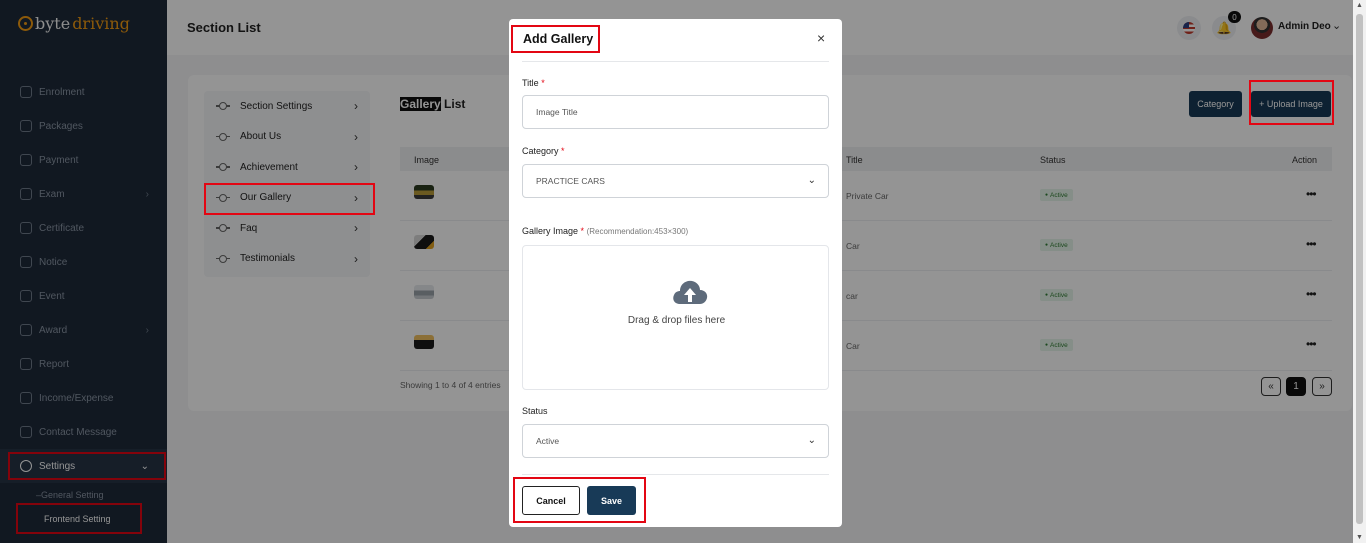  Describe the element at coordinates (675, 112) in the screenshot. I see `title-input: Image Title` at that location.